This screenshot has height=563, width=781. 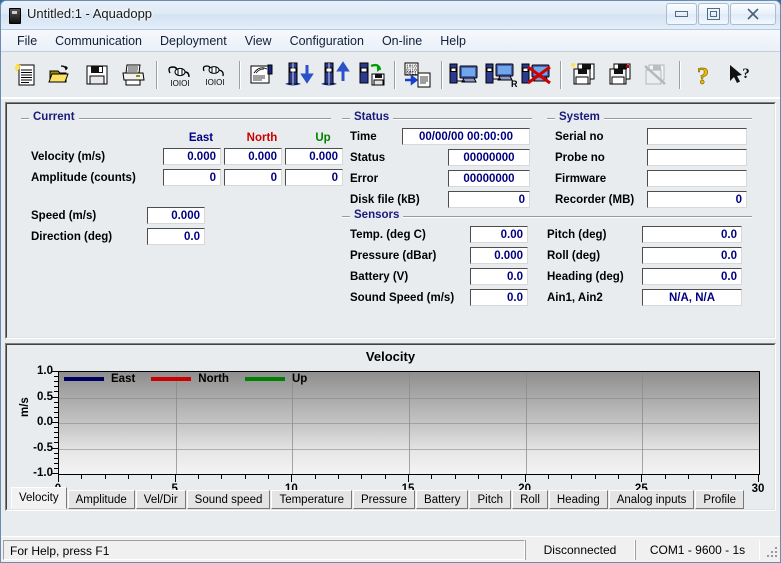 What do you see at coordinates (133, 75) in the screenshot?
I see `print-button` at bounding box center [133, 75].